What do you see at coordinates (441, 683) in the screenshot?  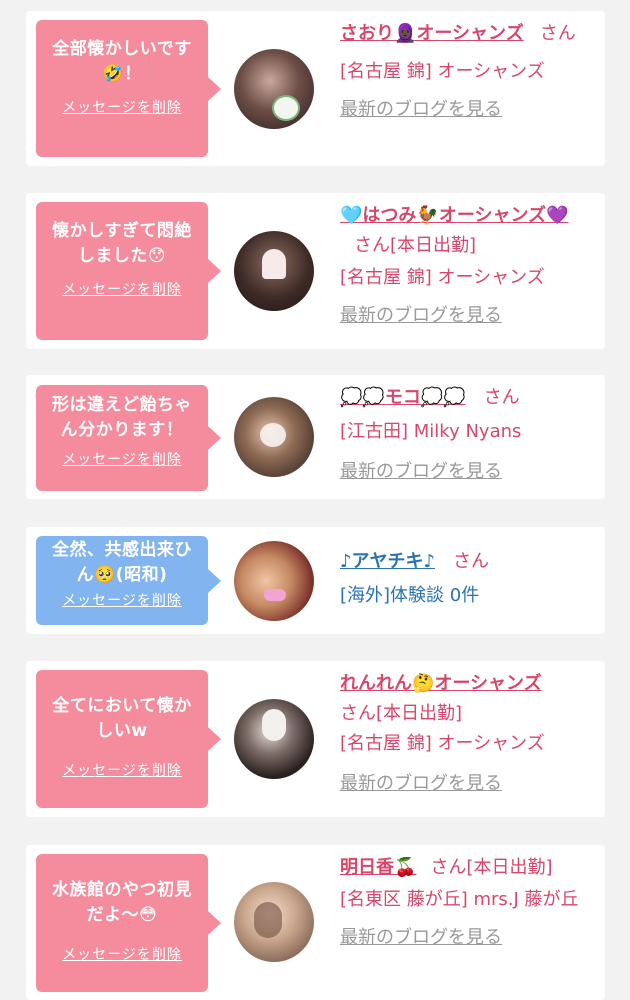 I see `profile-name-link: れんれん🤔オーシャンズ` at bounding box center [441, 683].